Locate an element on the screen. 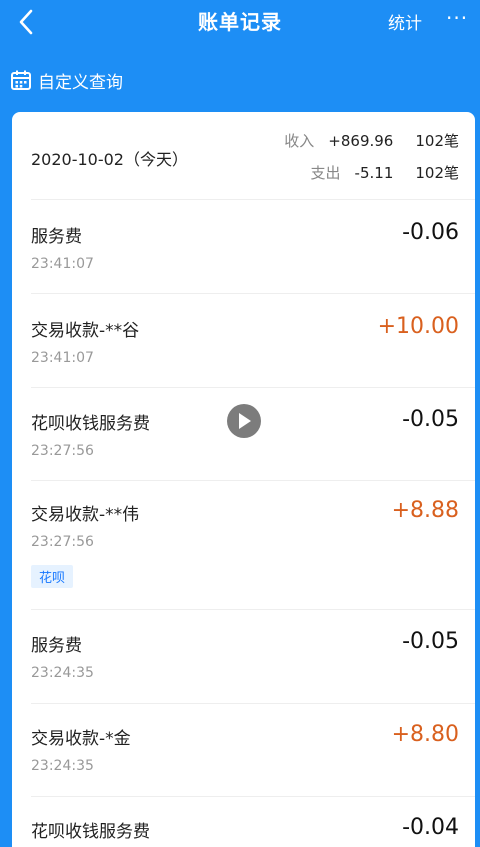 This screenshot has width=480, height=847. transaction-row: 服务费 23:41:07 -0.06 is located at coordinates (243, 246).